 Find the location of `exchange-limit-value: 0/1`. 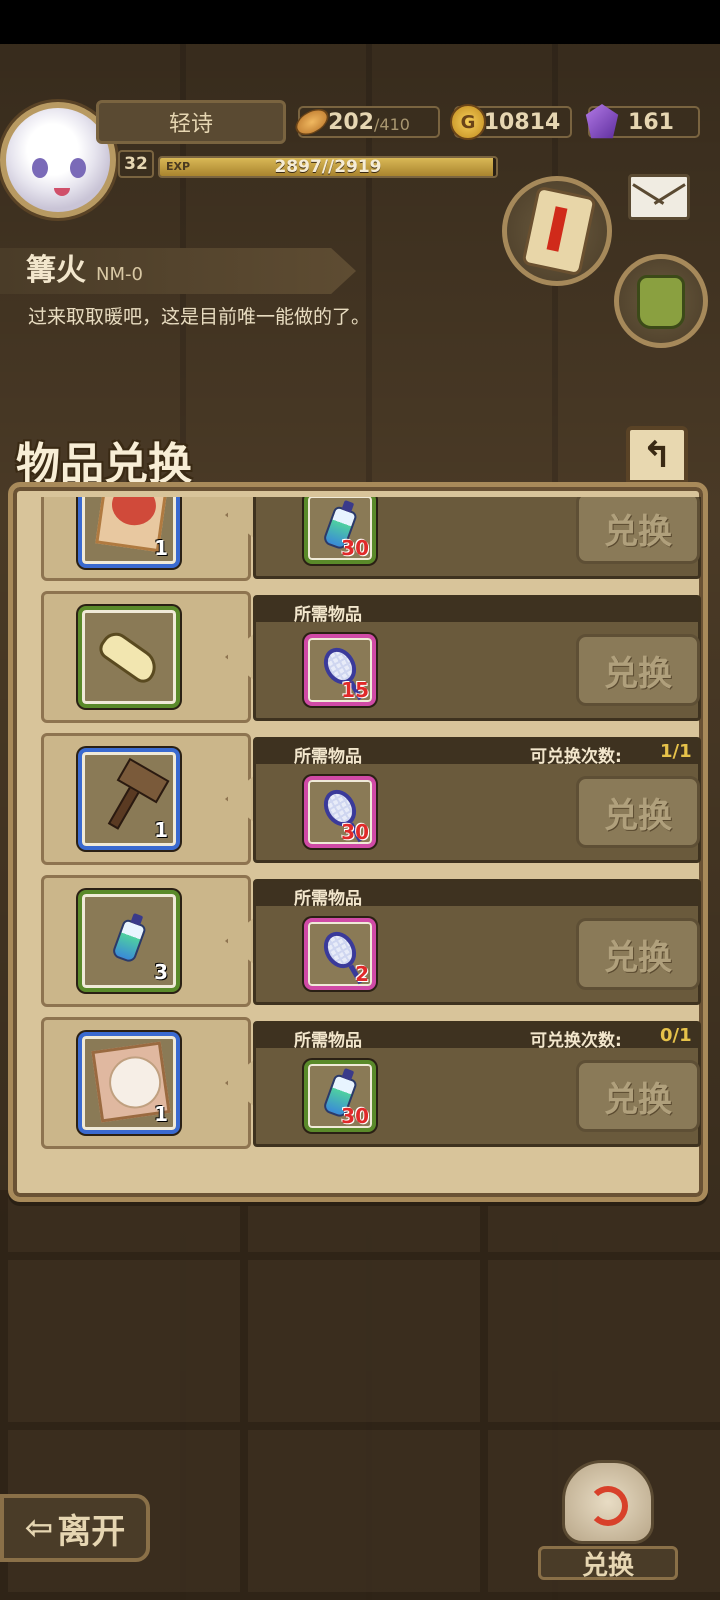

exchange-limit-value: 0/1 is located at coordinates (676, 1035).